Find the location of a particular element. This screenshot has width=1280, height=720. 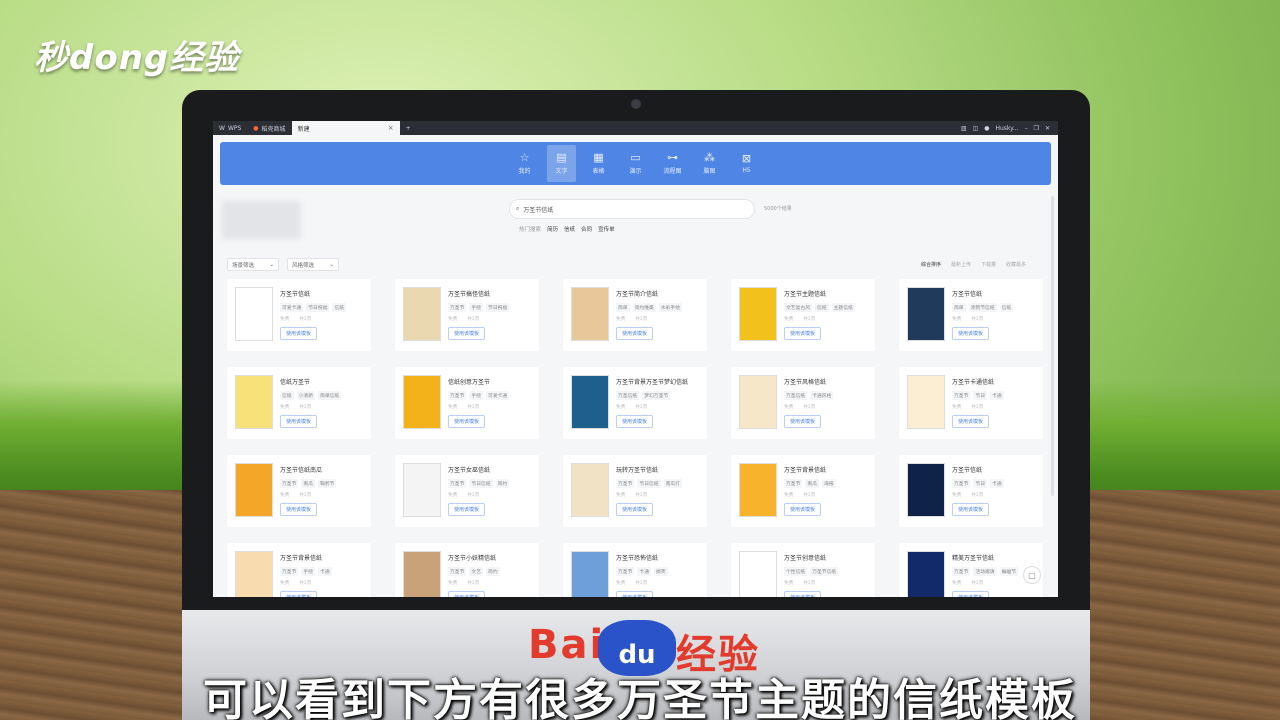

template-card: 万圣节卡通信纸 万圣节 节日 卡通 免费 共1页 使用该模板 is located at coordinates (971, 403).